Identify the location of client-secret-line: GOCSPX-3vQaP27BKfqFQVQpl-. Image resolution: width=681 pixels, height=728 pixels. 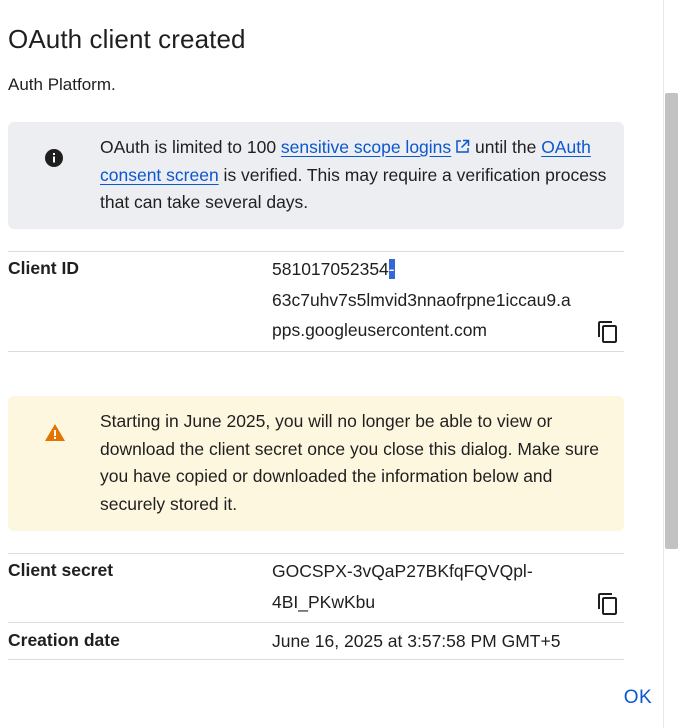
(402, 571).